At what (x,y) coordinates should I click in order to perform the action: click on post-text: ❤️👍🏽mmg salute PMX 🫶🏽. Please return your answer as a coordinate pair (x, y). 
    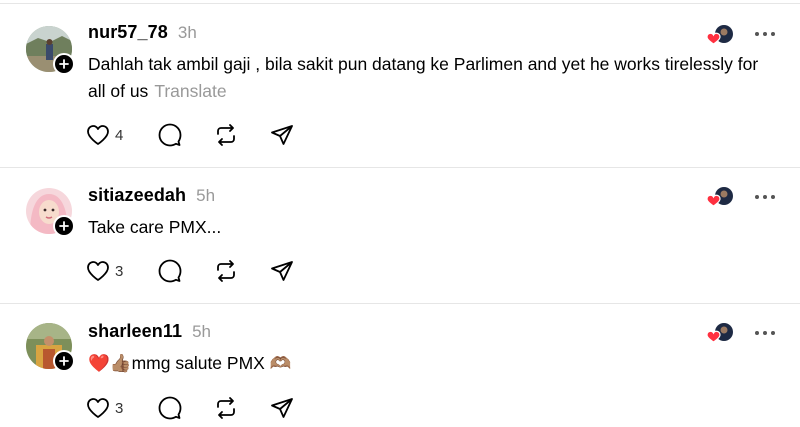
    Looking at the image, I should click on (428, 364).